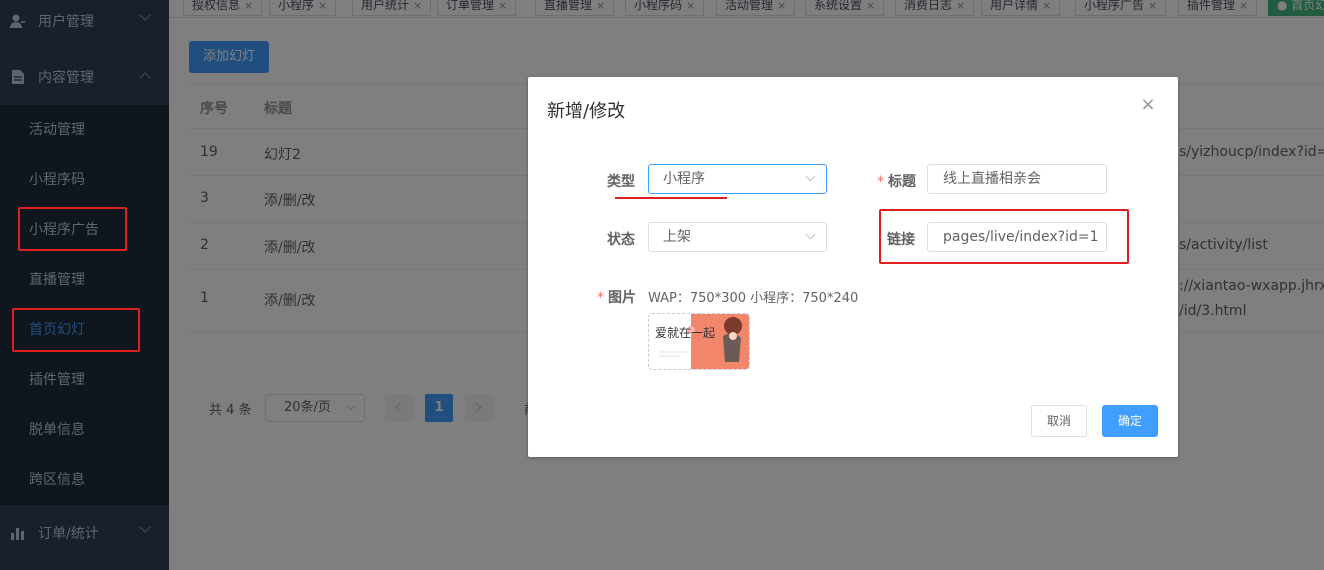  What do you see at coordinates (699, 341) in the screenshot?
I see `image-upload-thumbnail: 爱就在一起` at bounding box center [699, 341].